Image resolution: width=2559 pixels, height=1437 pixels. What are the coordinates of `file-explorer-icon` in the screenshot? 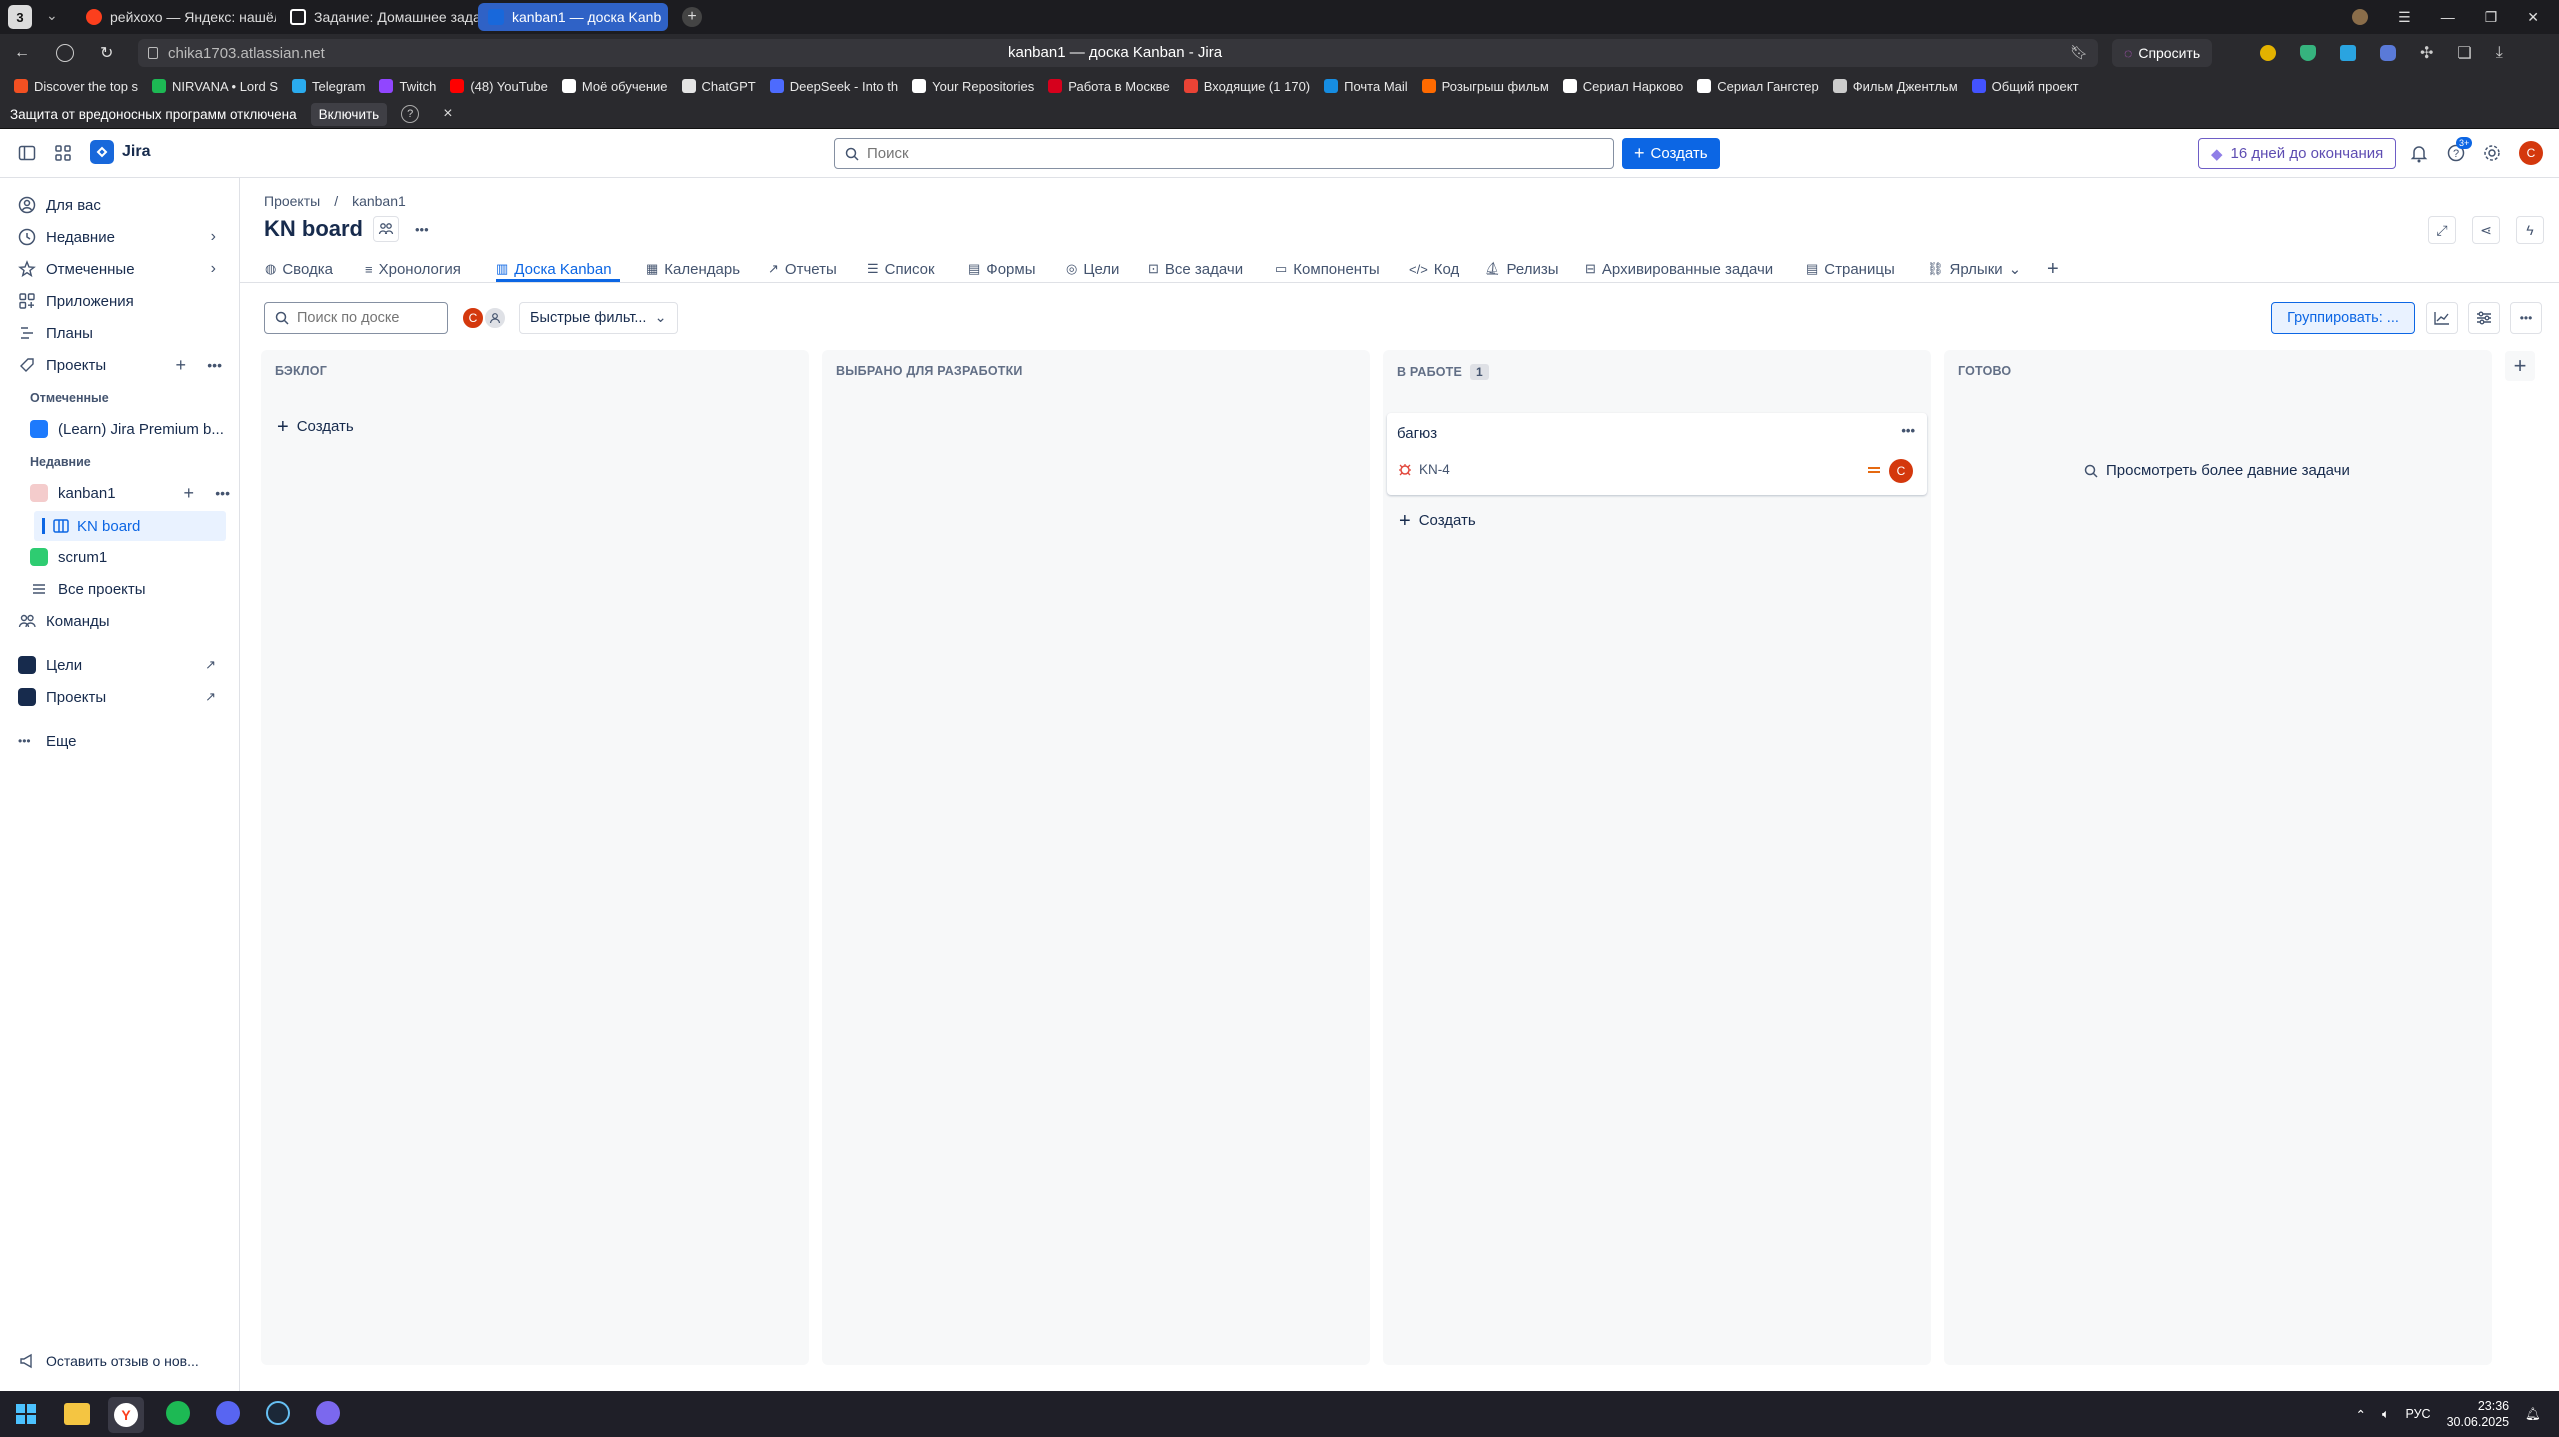 It's located at (77, 1414).